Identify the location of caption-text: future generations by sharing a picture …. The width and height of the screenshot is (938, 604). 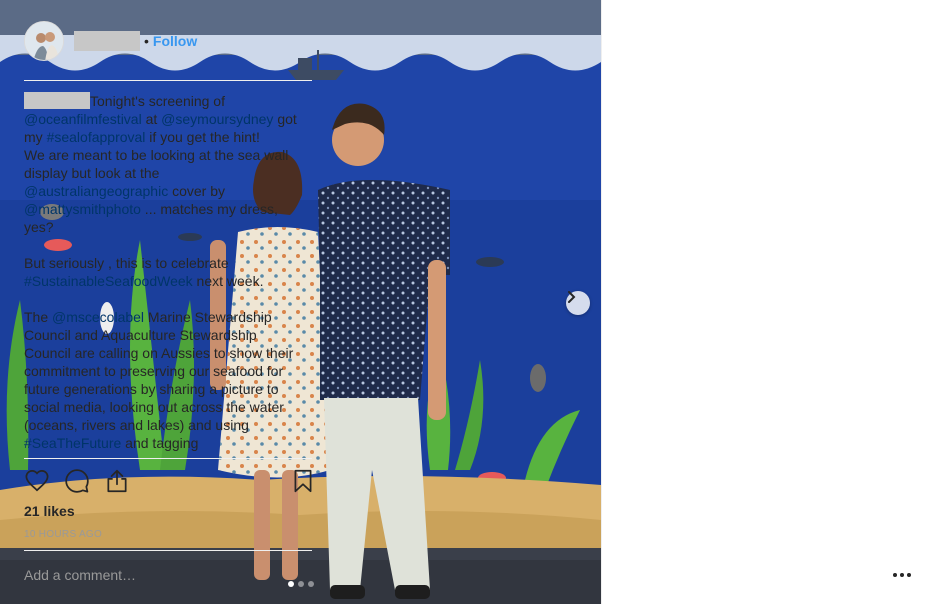
(151, 389).